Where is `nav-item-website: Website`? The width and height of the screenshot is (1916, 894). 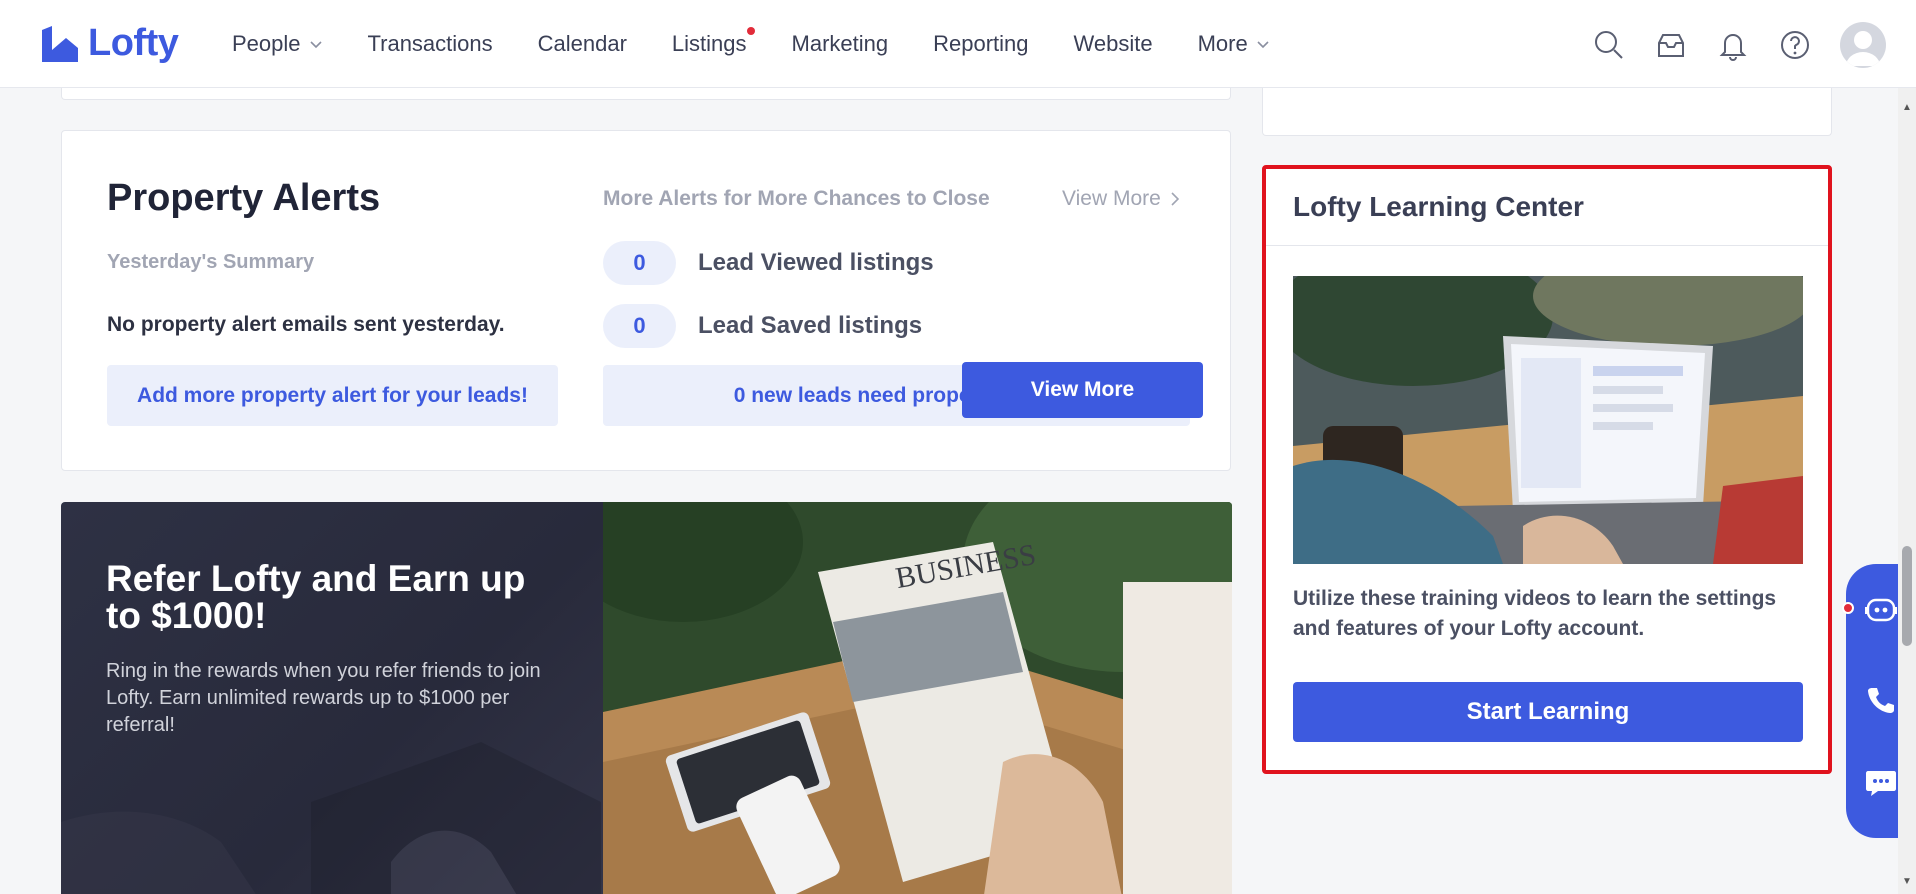 nav-item-website: Website is located at coordinates (1113, 44).